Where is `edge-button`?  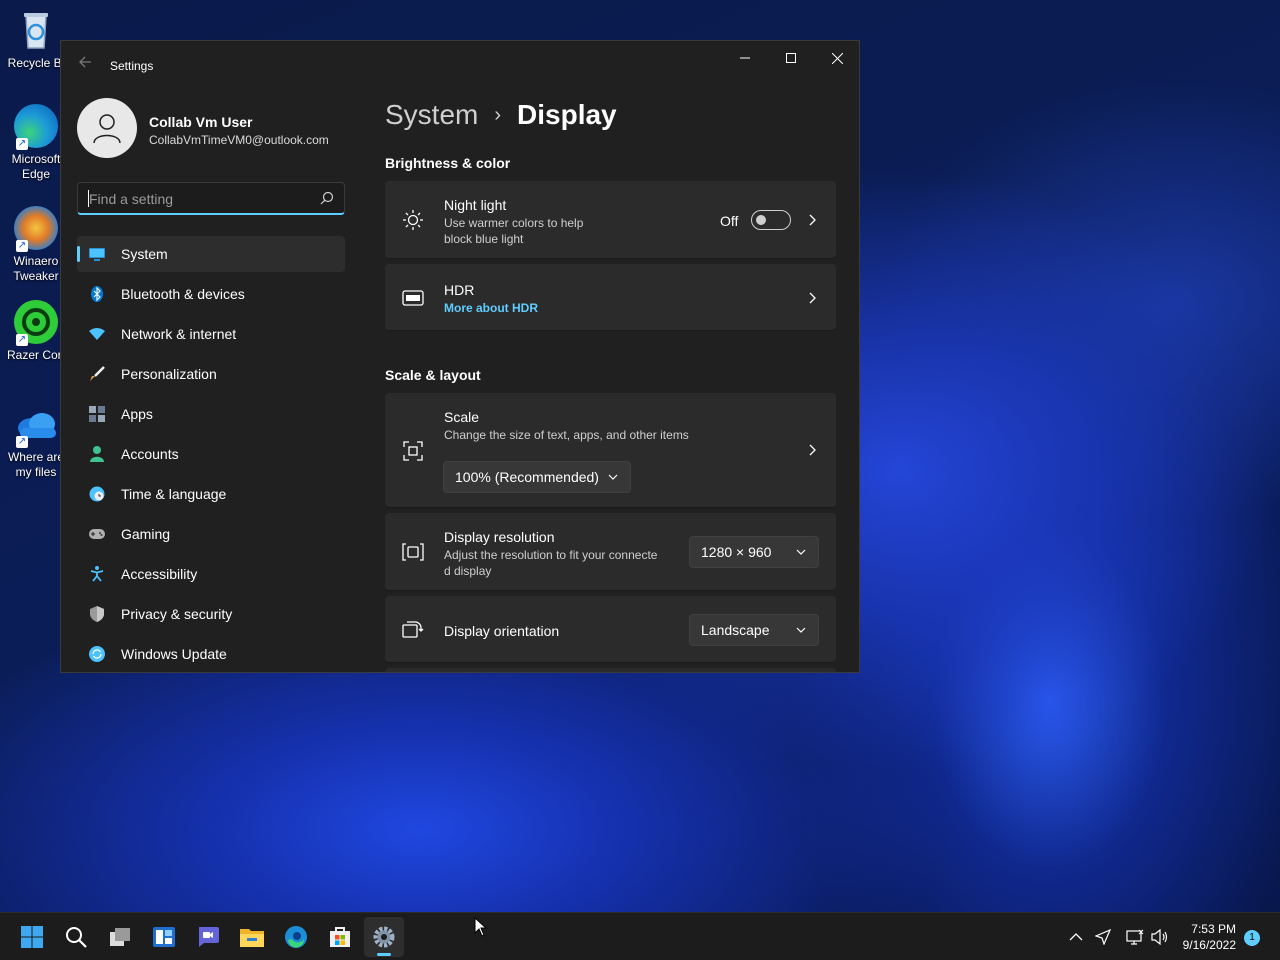
edge-button is located at coordinates (296, 937).